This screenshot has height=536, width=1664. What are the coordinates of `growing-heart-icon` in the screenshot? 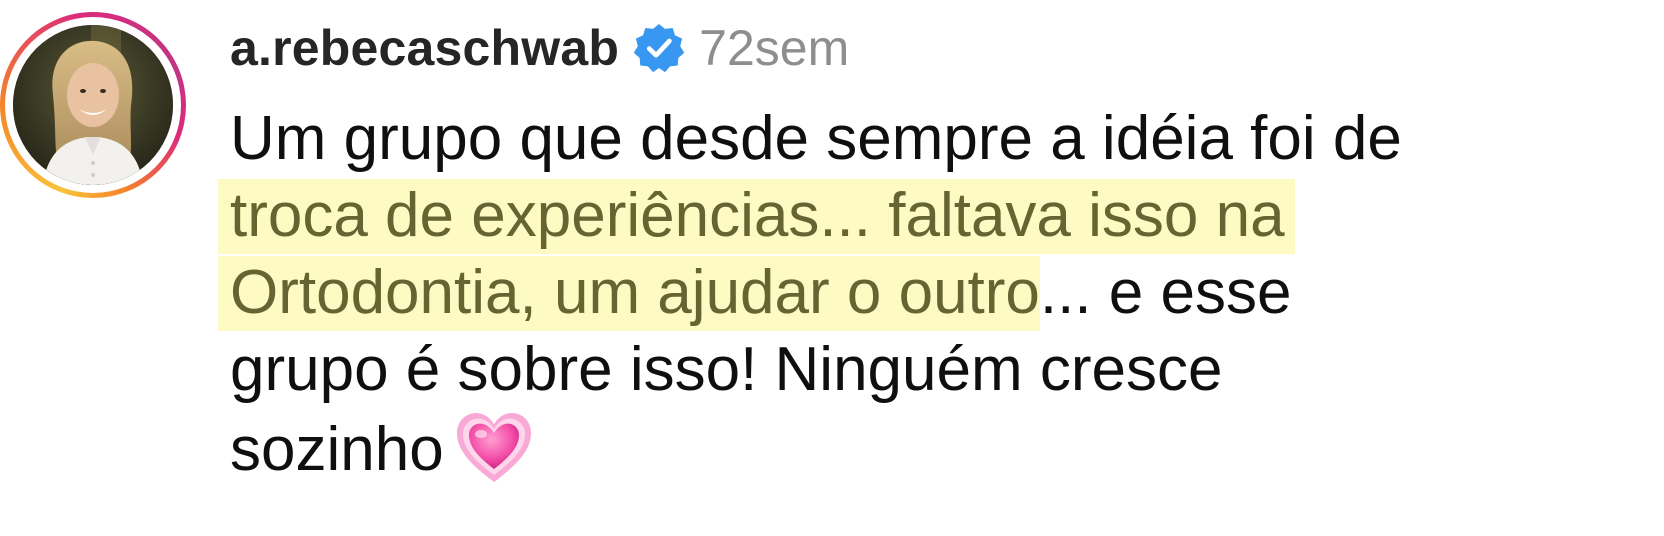 It's located at (494, 448).